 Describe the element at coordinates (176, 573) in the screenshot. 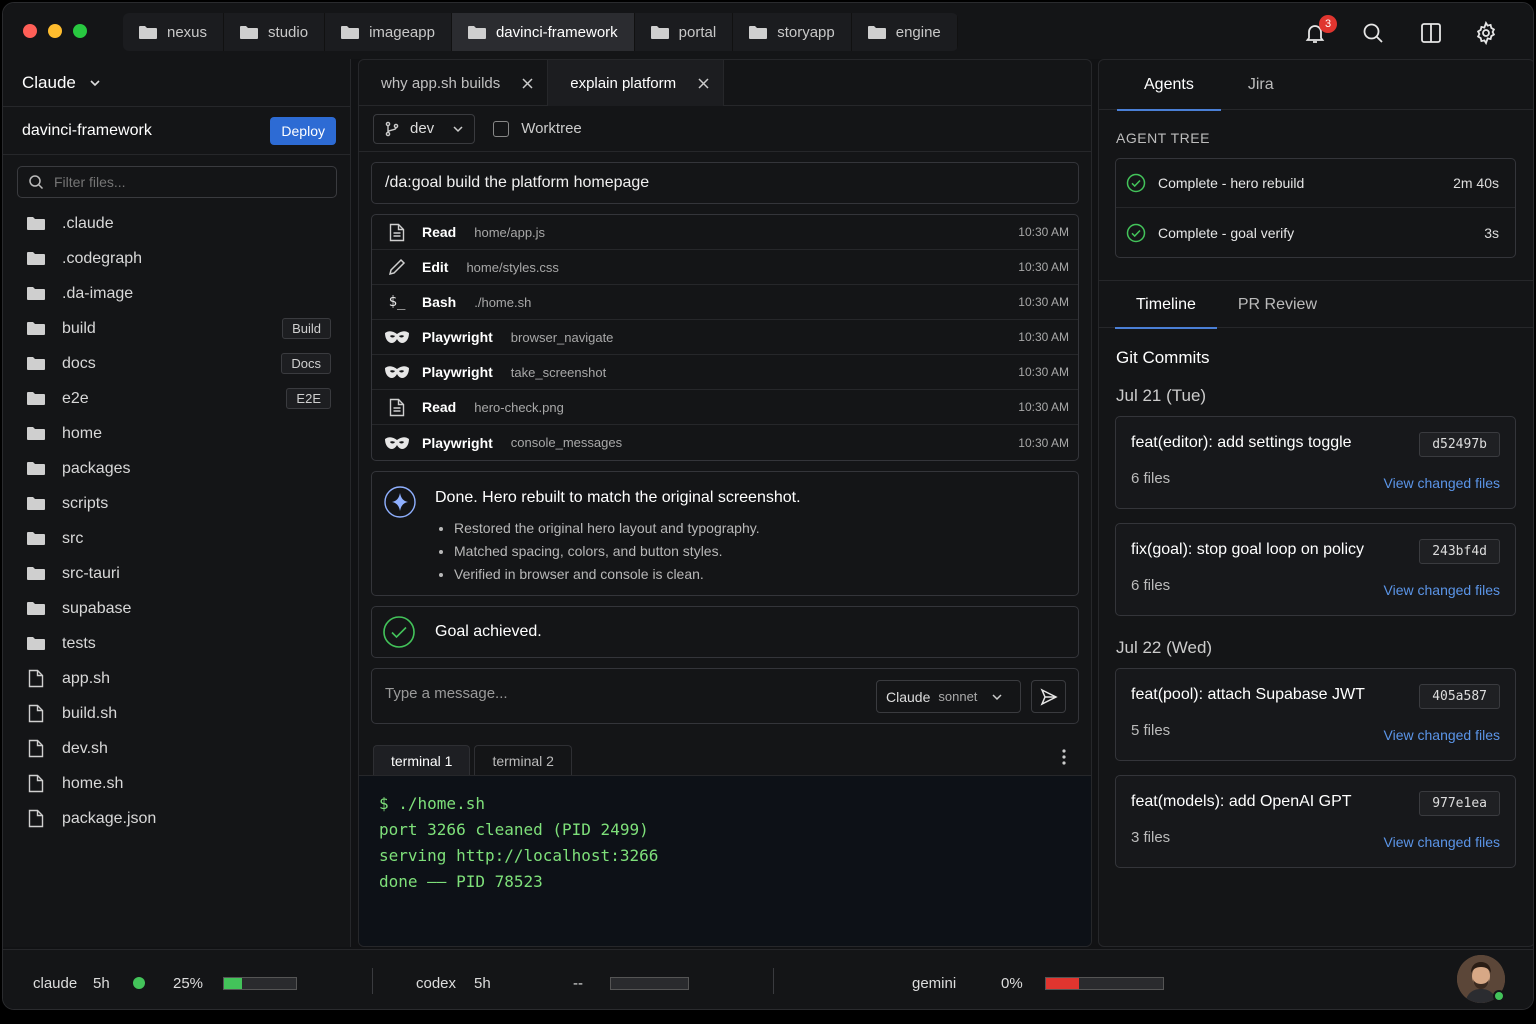

I see `folder-item: src-tauri` at that location.